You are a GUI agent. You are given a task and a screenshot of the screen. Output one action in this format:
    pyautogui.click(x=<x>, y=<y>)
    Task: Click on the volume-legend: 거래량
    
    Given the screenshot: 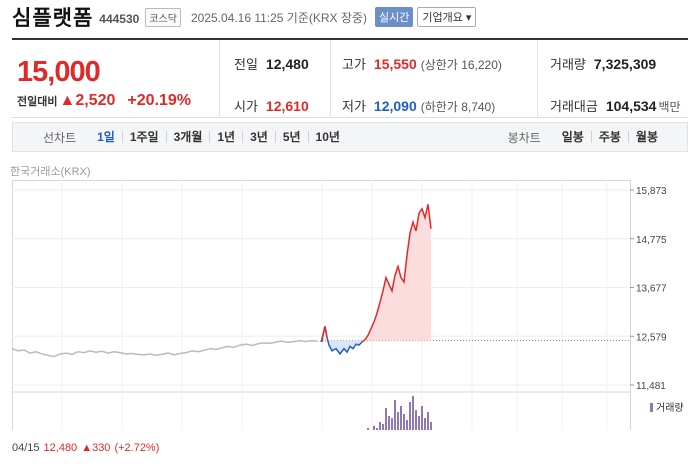 What is the action you would take?
    pyautogui.click(x=667, y=408)
    